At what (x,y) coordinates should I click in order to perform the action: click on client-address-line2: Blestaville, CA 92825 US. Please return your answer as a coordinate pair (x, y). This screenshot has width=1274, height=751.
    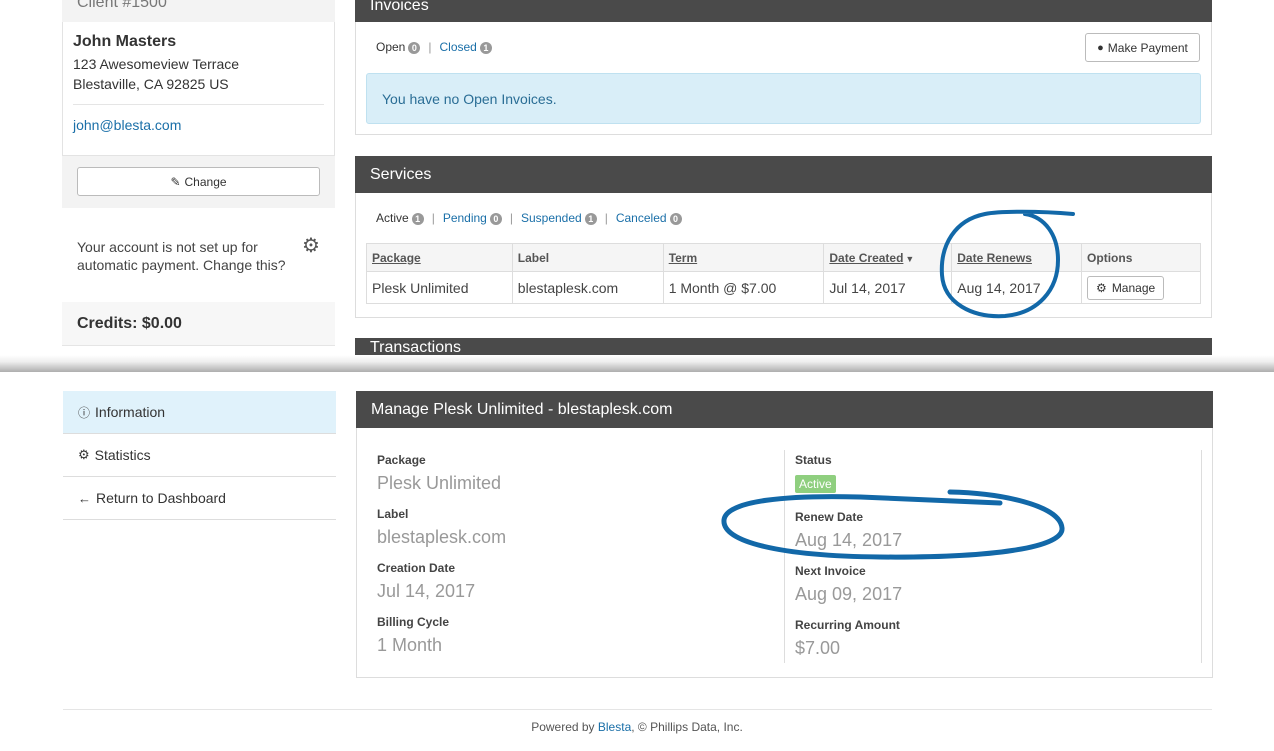
    Looking at the image, I should click on (151, 84).